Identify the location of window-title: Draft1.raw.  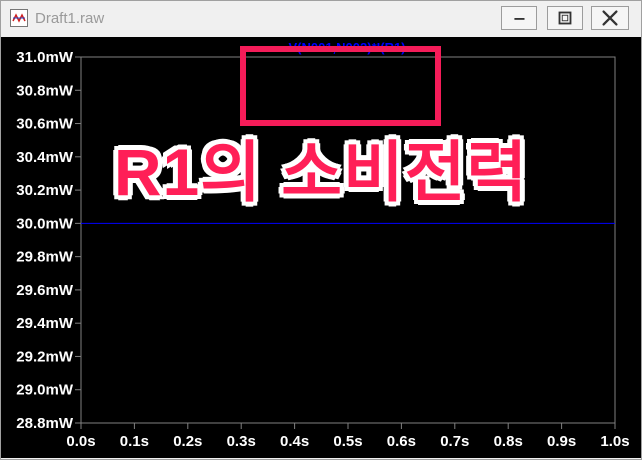
(70, 18).